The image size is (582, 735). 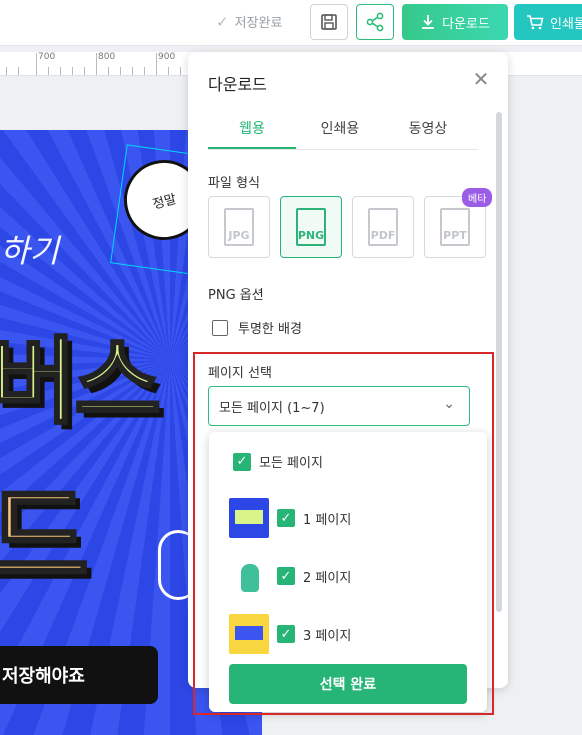 I want to click on transparent-bg-label: 투명한 배경, so click(x=270, y=329).